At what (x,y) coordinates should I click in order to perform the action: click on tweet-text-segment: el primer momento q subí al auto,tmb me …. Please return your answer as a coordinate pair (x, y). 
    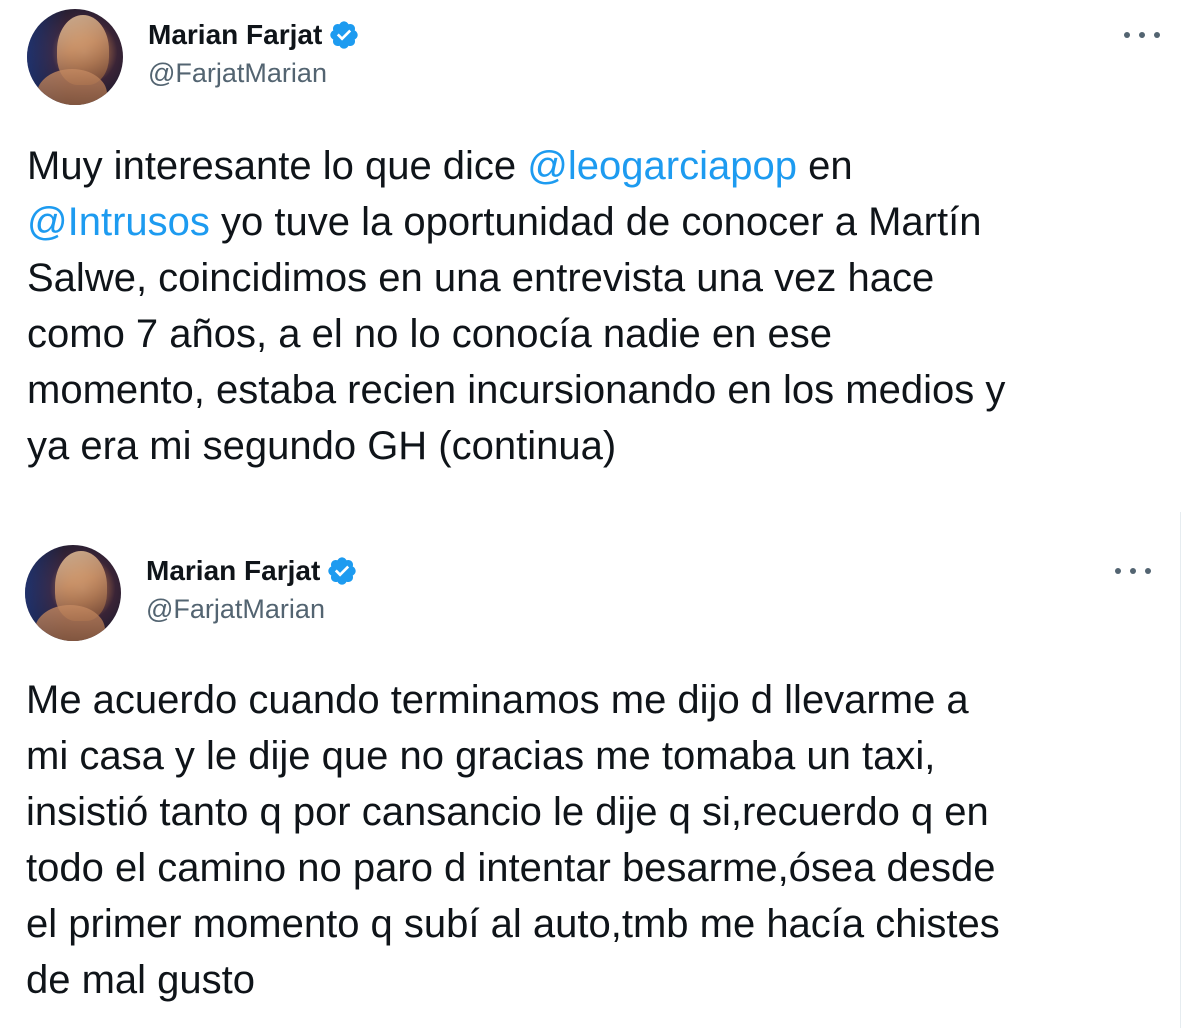
    Looking at the image, I should click on (513, 924).